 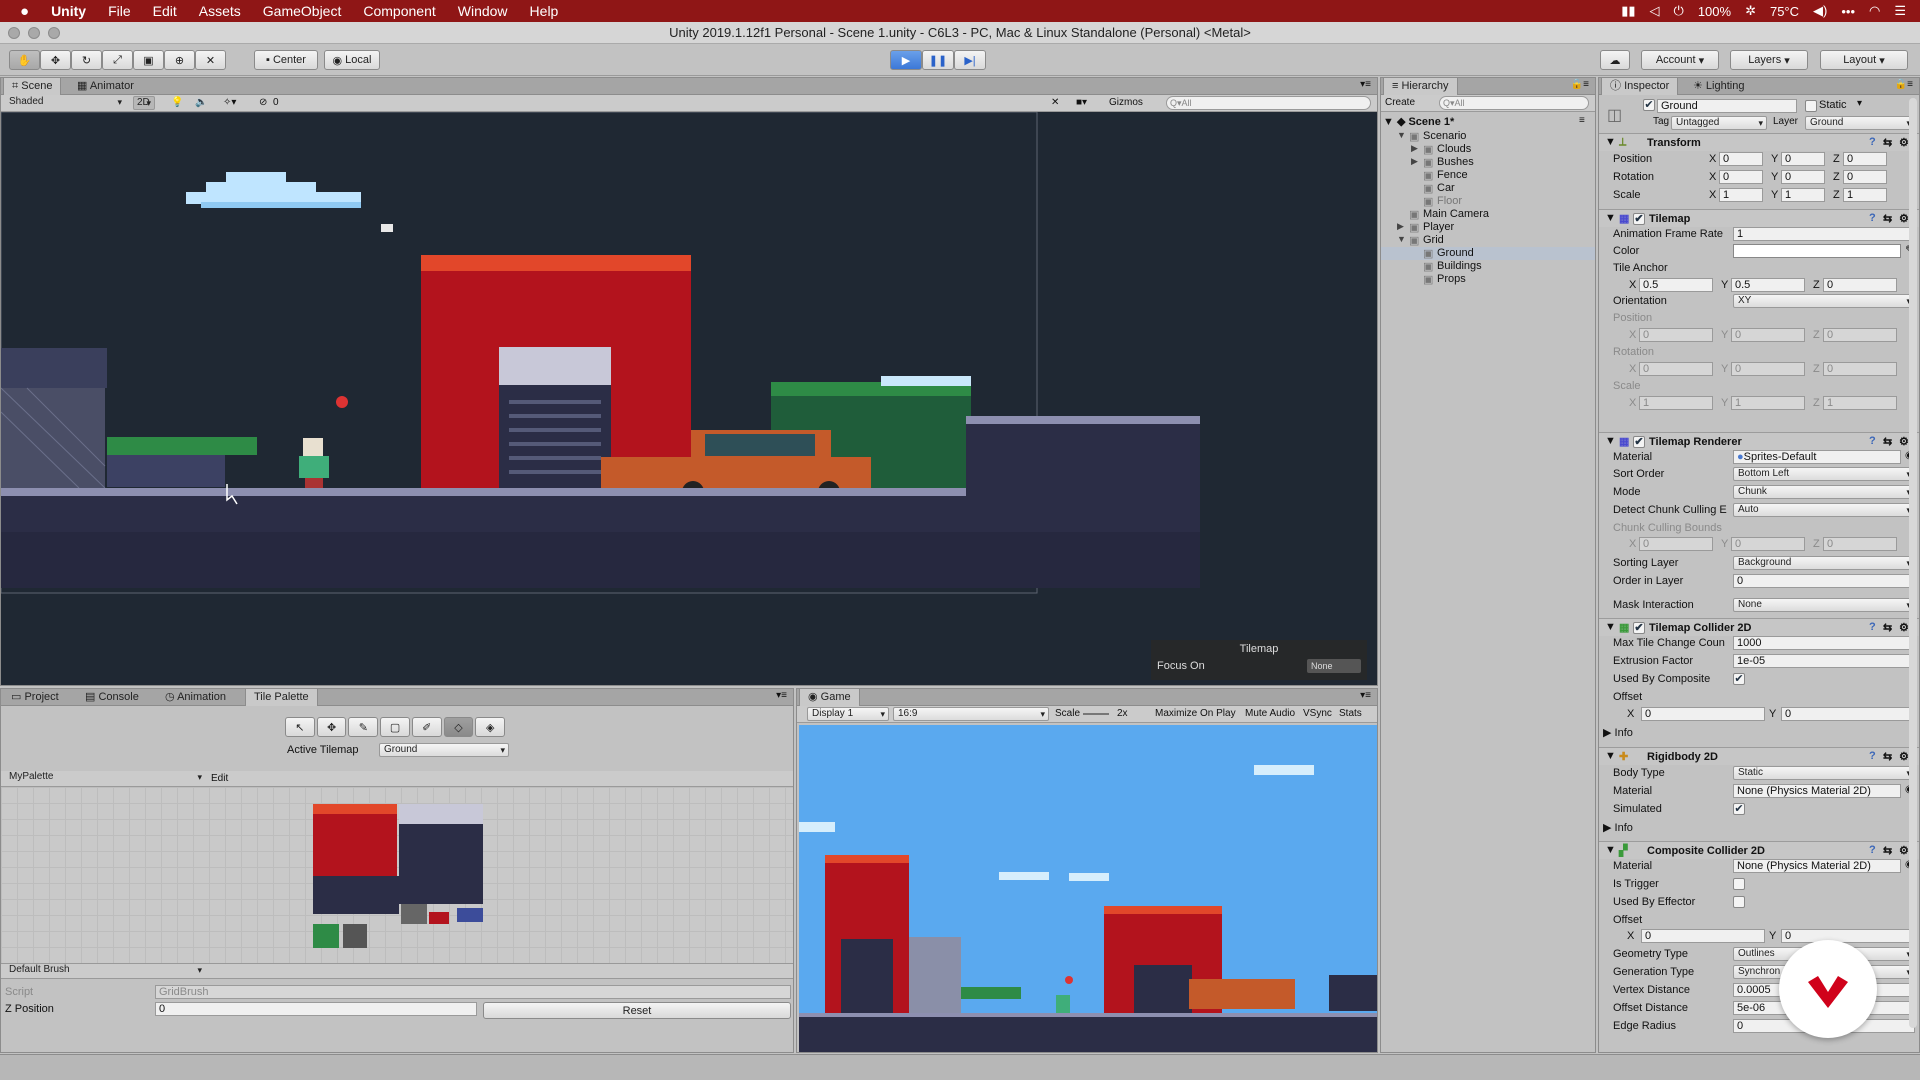 What do you see at coordinates (177, 102) in the screenshot?
I see `lighting-toggle-icon: 💡` at bounding box center [177, 102].